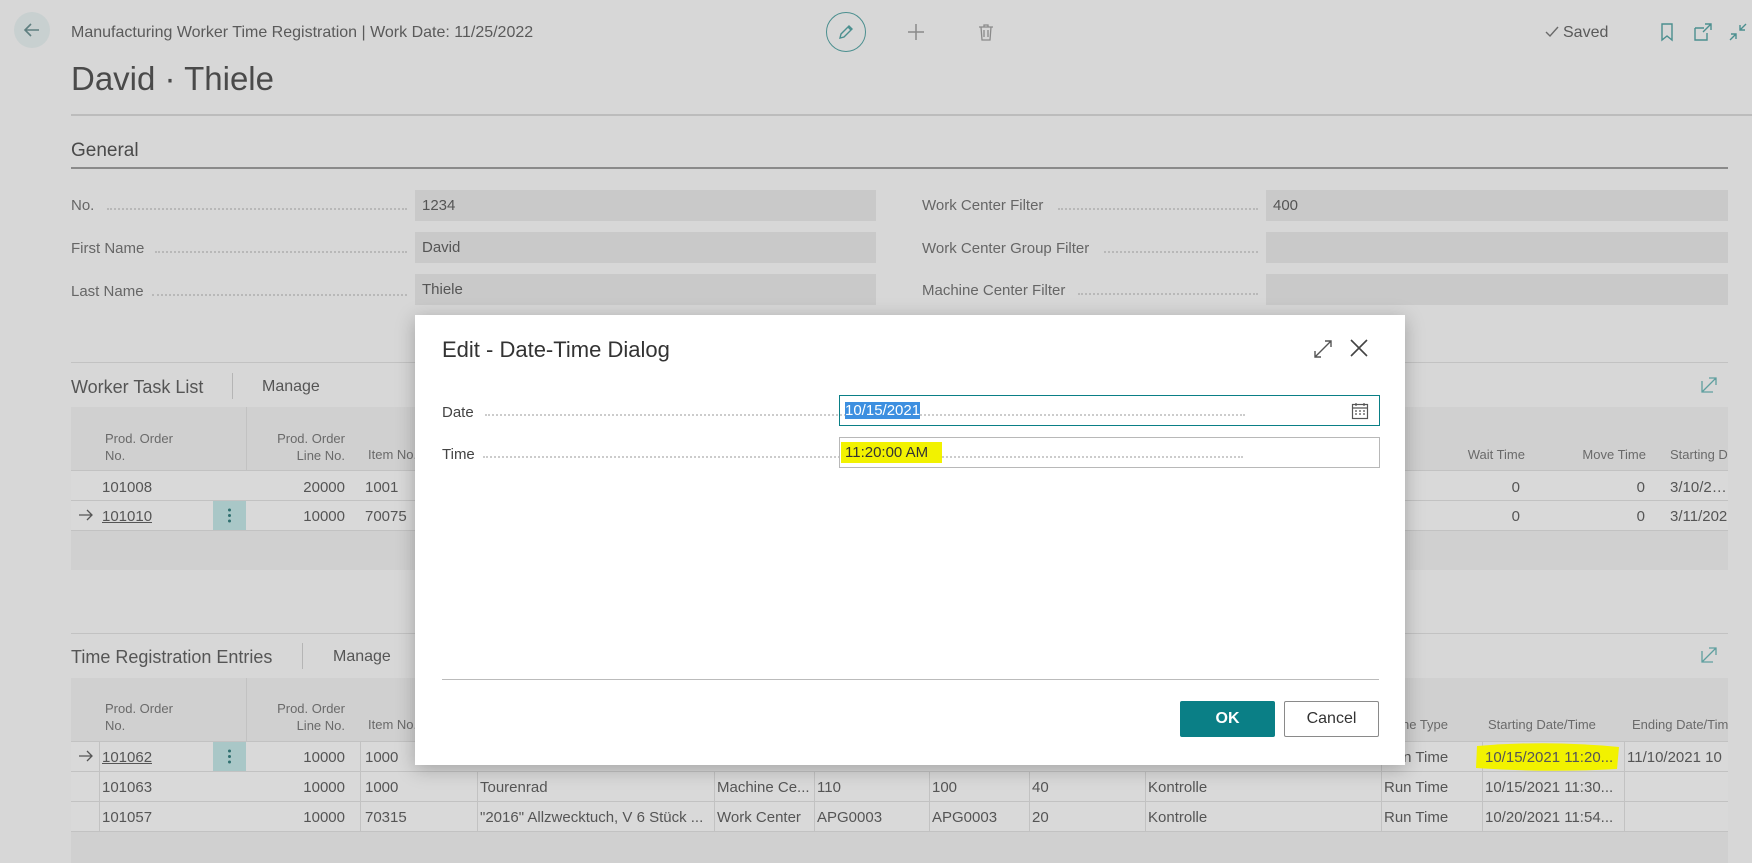  I want to click on work-center-filter-field: 400, so click(1497, 205).